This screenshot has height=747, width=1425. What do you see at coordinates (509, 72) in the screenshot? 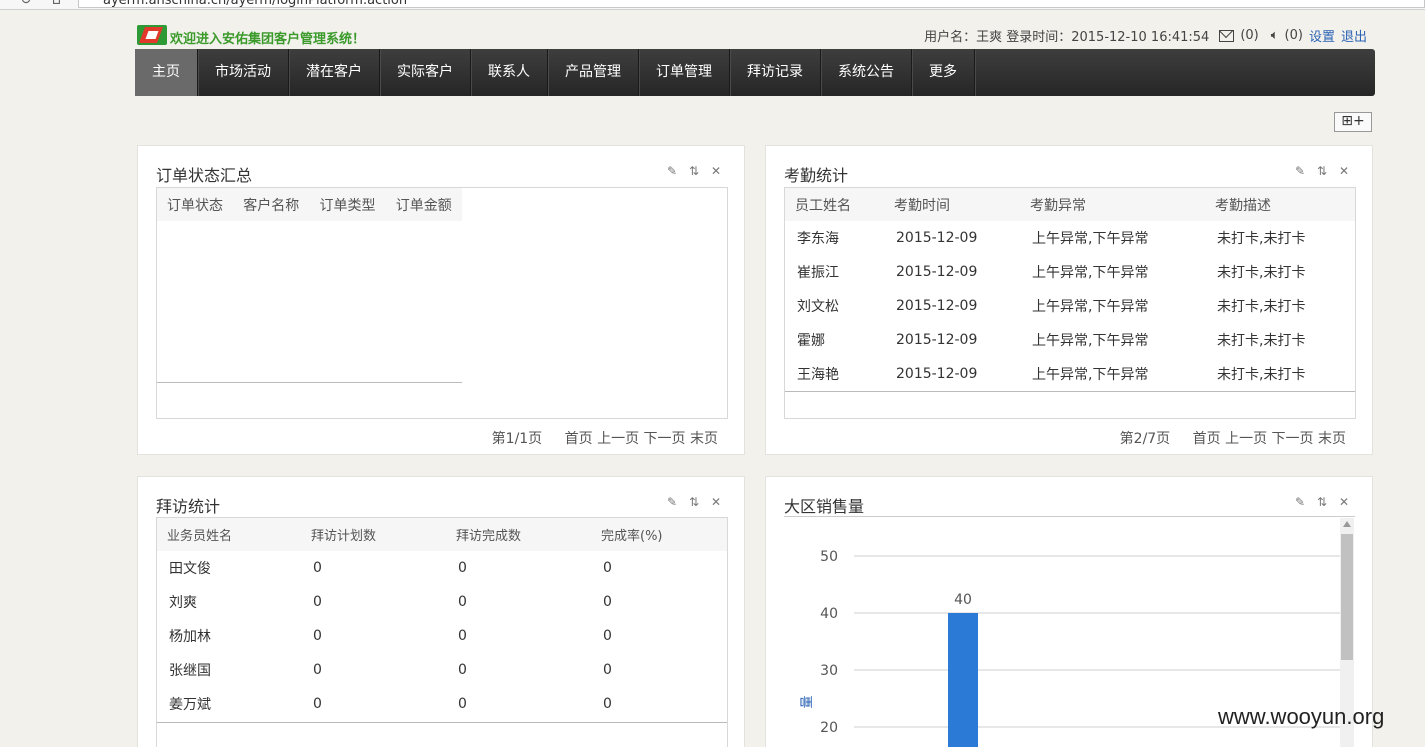
I see `nav-contacts: 联系人` at bounding box center [509, 72].